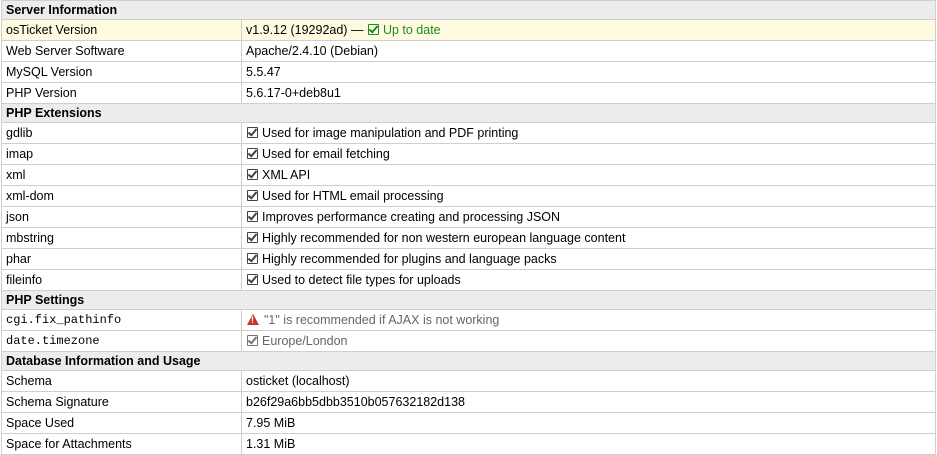  What do you see at coordinates (361, 280) in the screenshot?
I see `row-value-text: Used to detect file types for uploads` at bounding box center [361, 280].